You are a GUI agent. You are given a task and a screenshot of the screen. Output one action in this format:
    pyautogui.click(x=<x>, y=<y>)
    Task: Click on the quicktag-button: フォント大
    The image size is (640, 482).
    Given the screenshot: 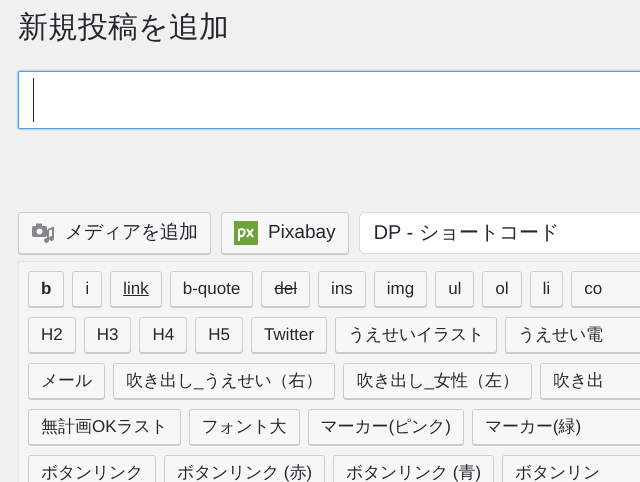 What is the action you would take?
    pyautogui.click(x=244, y=427)
    